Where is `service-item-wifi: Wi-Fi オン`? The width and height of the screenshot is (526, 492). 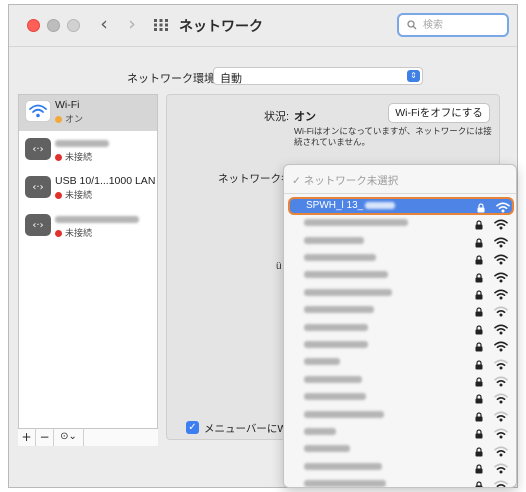 service-item-wifi: Wi-Fi オン is located at coordinates (88, 113).